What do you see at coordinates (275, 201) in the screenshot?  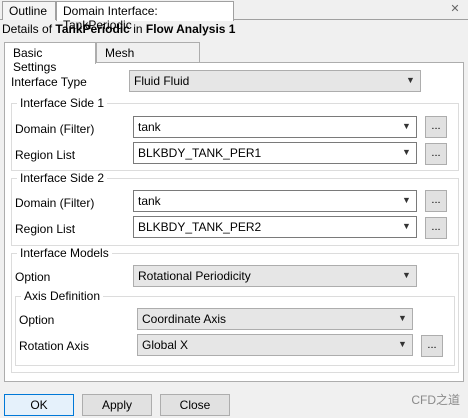 I see `side2-domain-input: tank ▼` at bounding box center [275, 201].